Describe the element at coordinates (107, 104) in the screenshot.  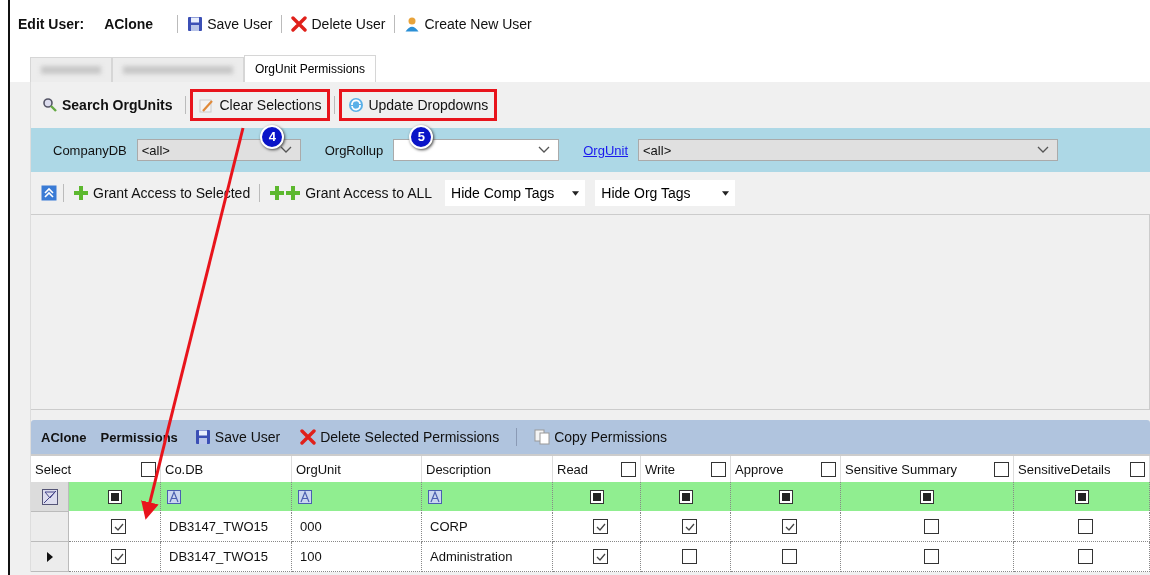
I see `toolbar-button: Search OrgUnits` at that location.